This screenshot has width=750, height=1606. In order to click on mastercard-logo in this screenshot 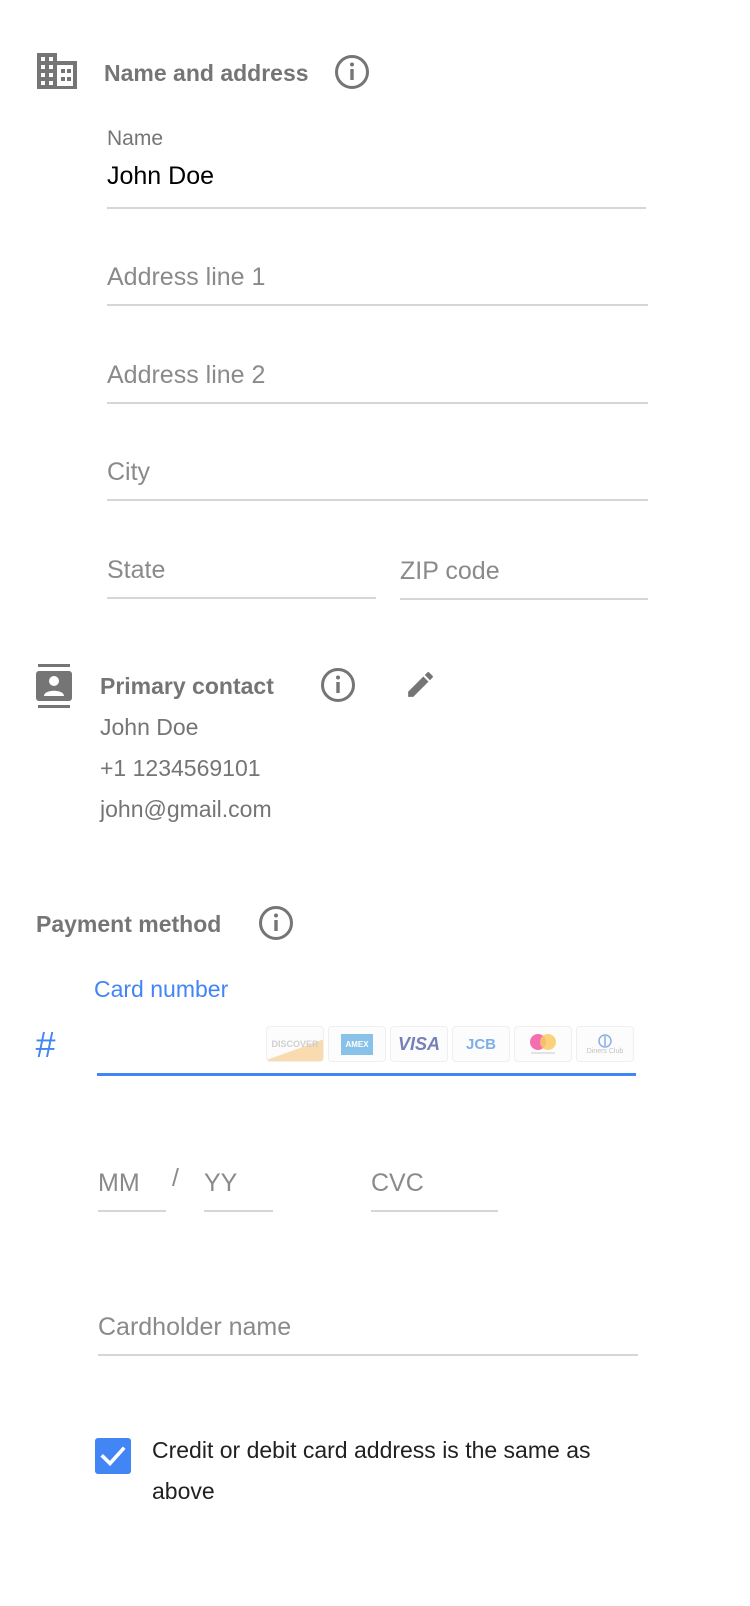, I will do `click(543, 1044)`.